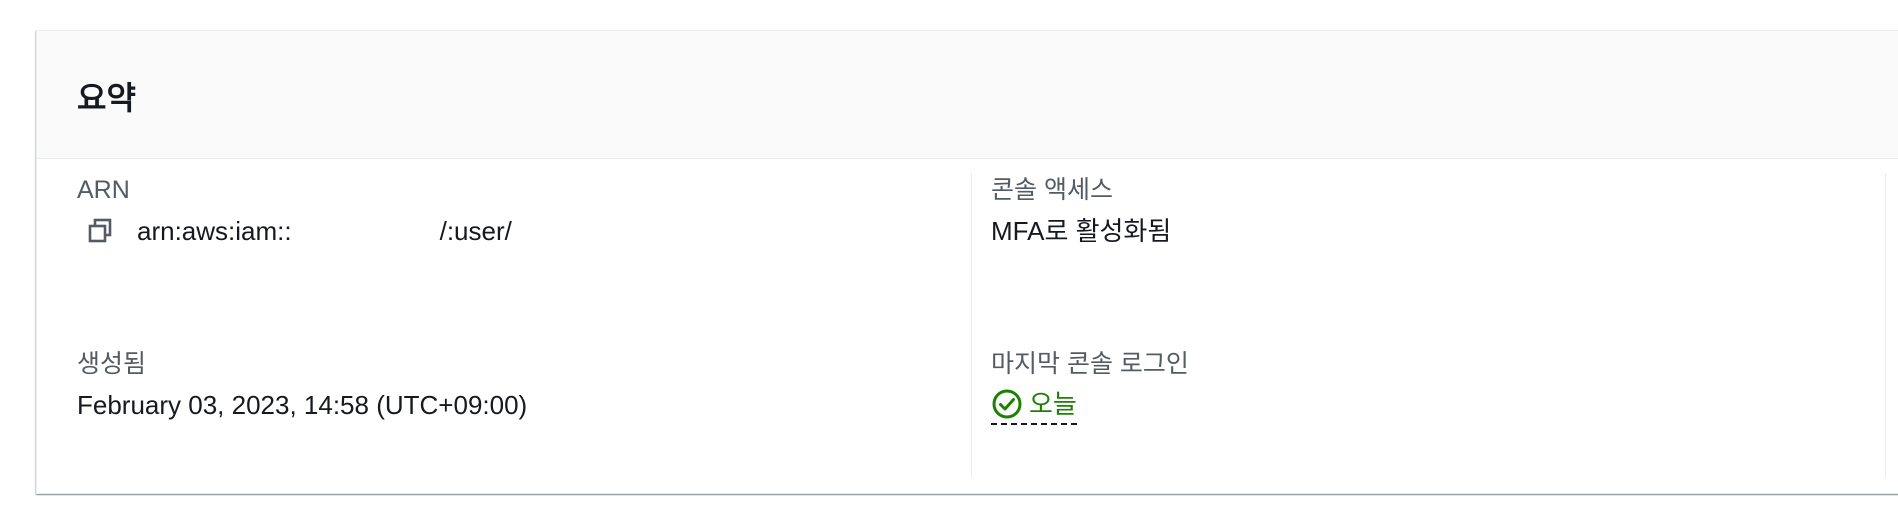  Describe the element at coordinates (475, 231) in the screenshot. I see `arn-value-middle: /:user/` at that location.